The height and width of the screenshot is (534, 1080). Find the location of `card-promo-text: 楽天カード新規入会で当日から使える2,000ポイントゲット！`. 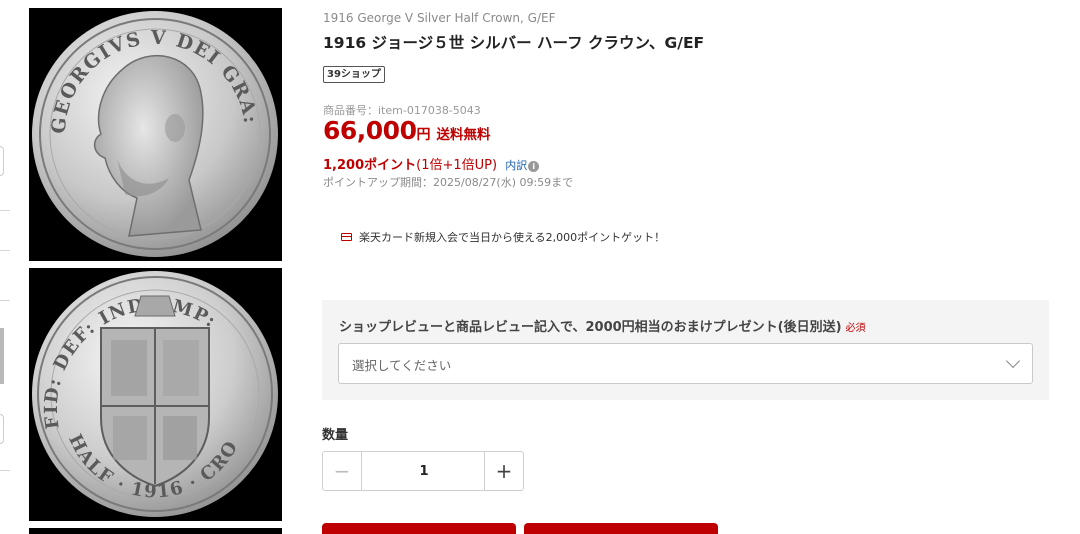

card-promo-text: 楽天カード新規入会で当日から使える2,000ポイントゲット！ is located at coordinates (512, 237).